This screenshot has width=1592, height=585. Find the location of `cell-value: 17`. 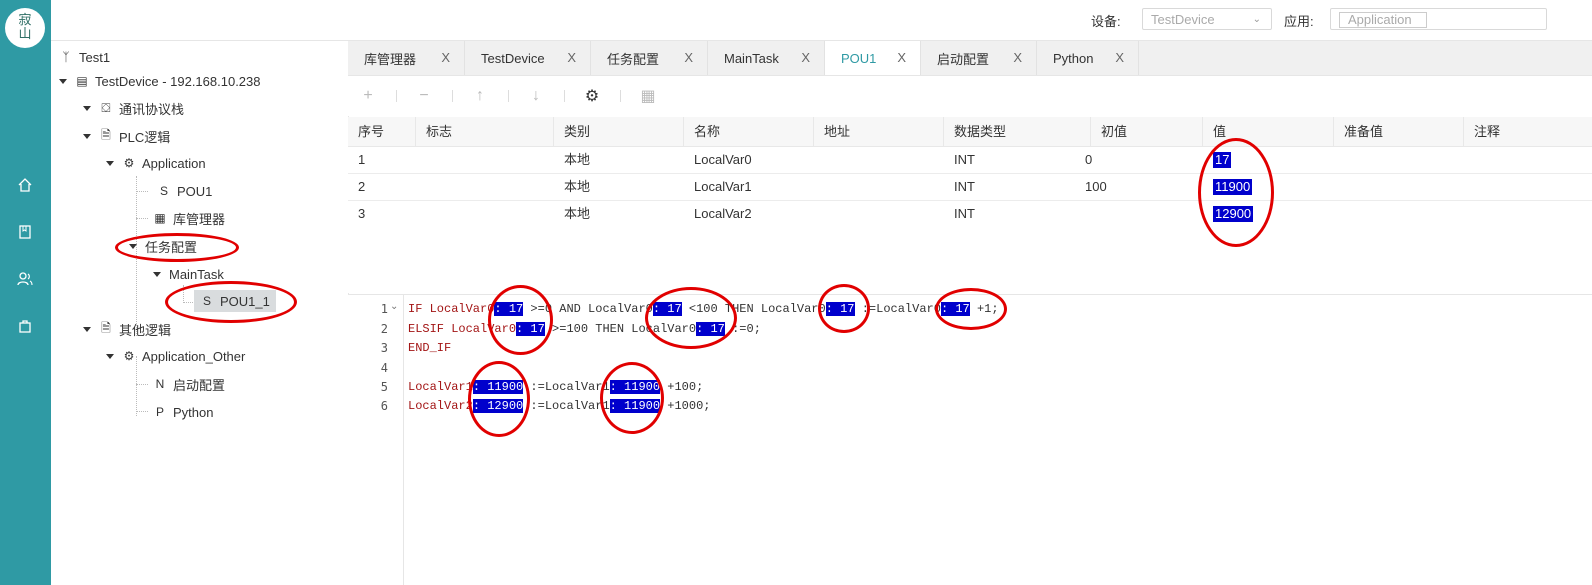

cell-value: 17 is located at coordinates (1217, 160).